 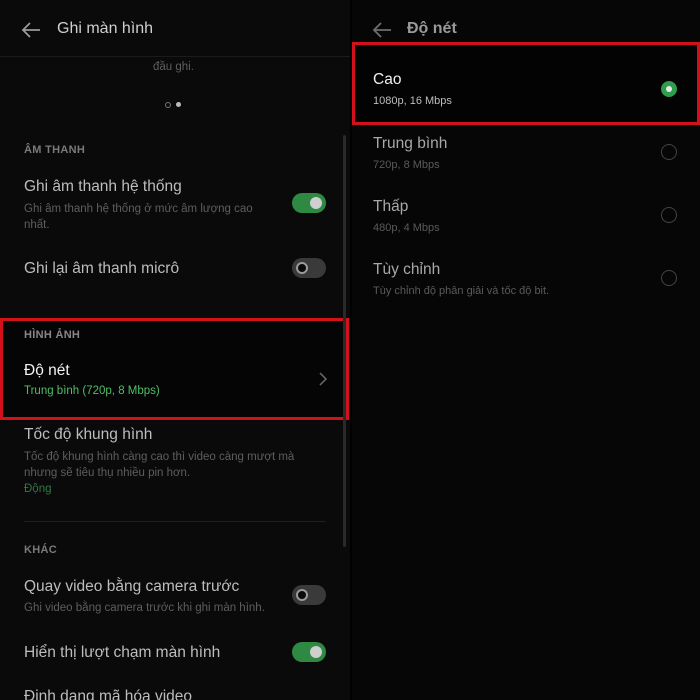 I want to click on mic-audio-title: Ghi lại âm thanh micrô, so click(x=102, y=268).